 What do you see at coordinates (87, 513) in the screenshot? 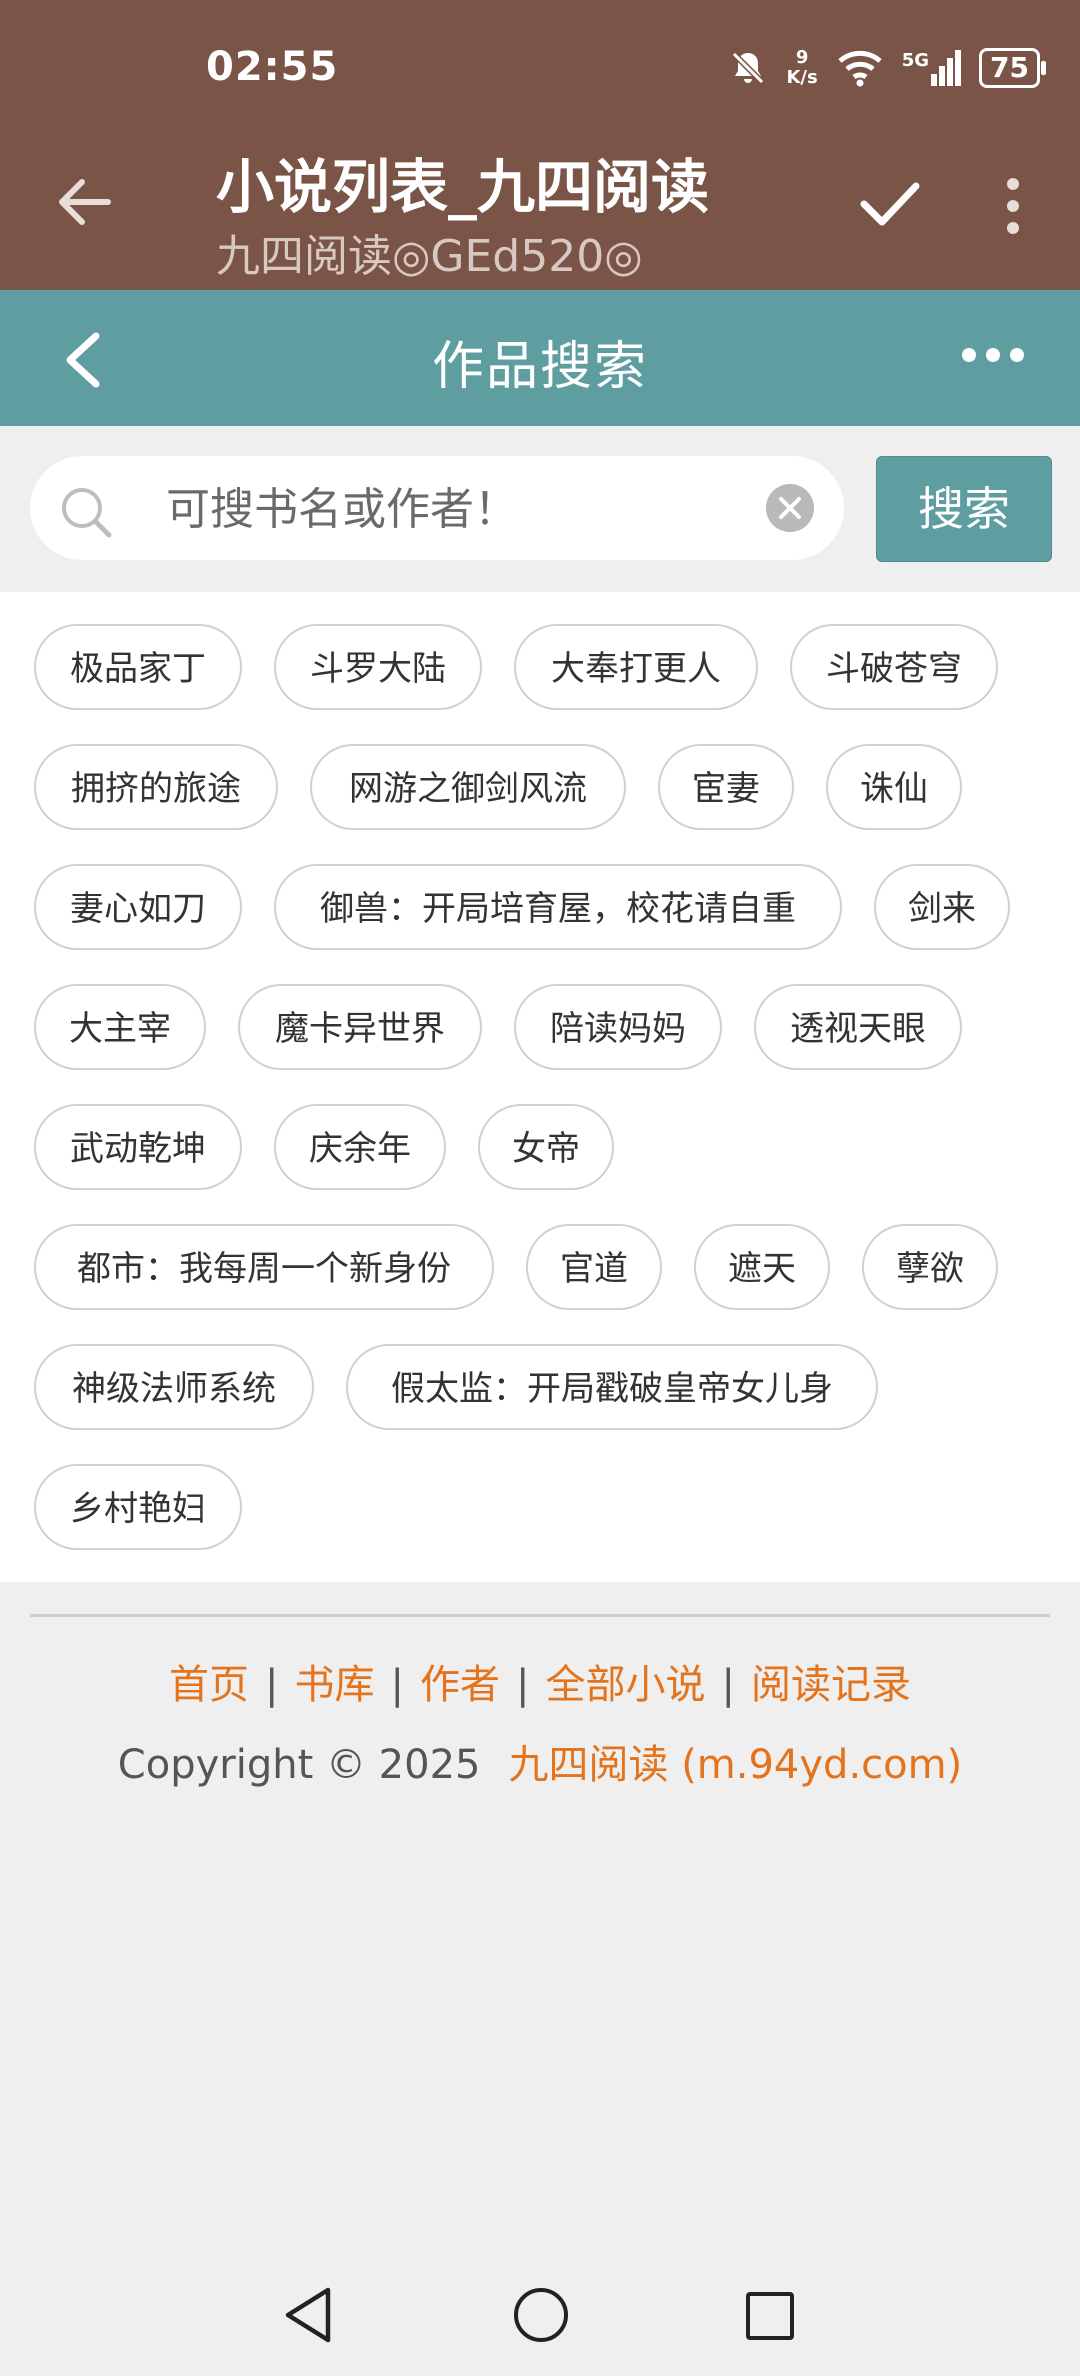
I see `search-icon` at bounding box center [87, 513].